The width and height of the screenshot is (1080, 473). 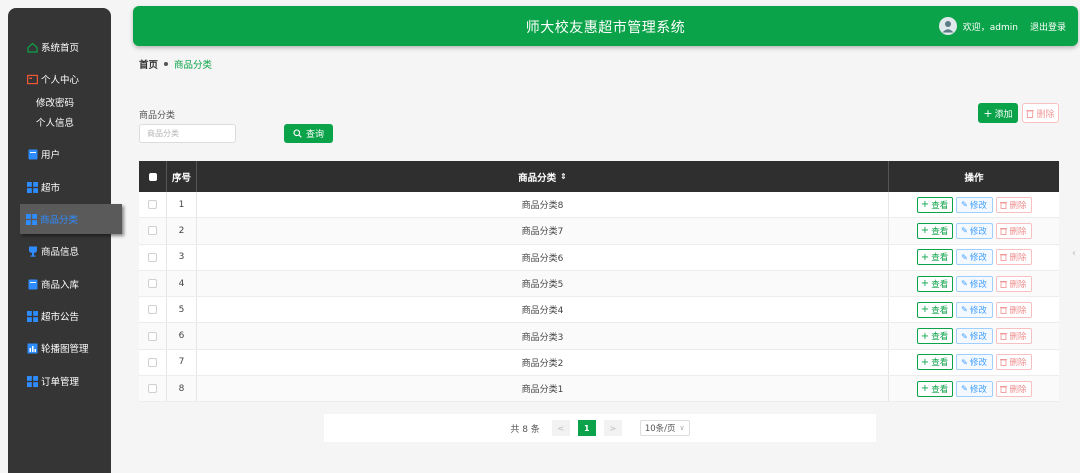 I want to click on search-label: 商品分类, so click(x=157, y=116).